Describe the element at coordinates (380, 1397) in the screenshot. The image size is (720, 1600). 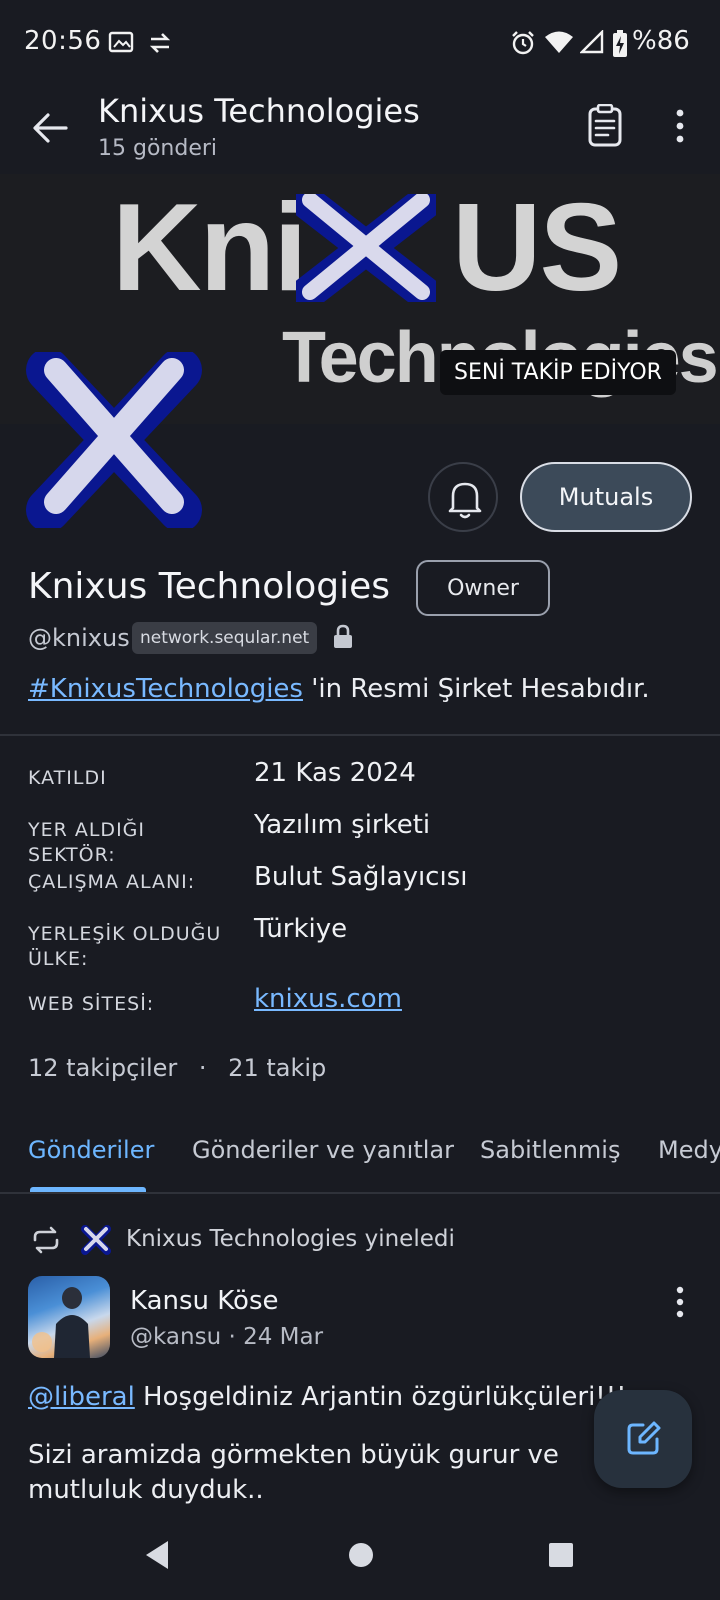
I see `post-text: Hoşgeldiniz Arjantin özgürlükçüleri!!!` at that location.